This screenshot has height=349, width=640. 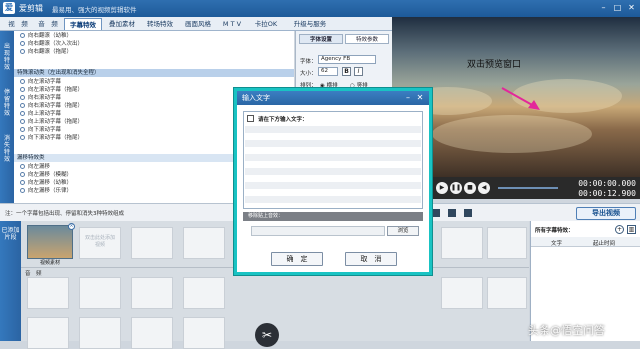 I want to click on tab-subtitle-effects: 字幕特效, so click(x=83, y=24).